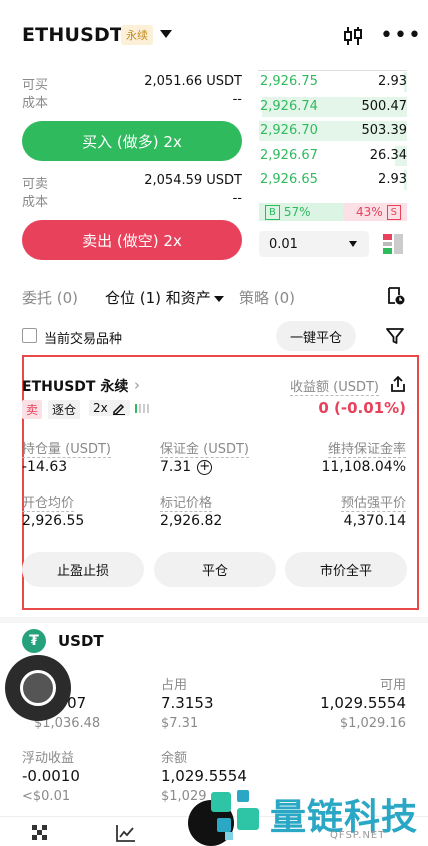  Describe the element at coordinates (289, 130) in the screenshot. I see `bid-price: 2,926.70` at that location.